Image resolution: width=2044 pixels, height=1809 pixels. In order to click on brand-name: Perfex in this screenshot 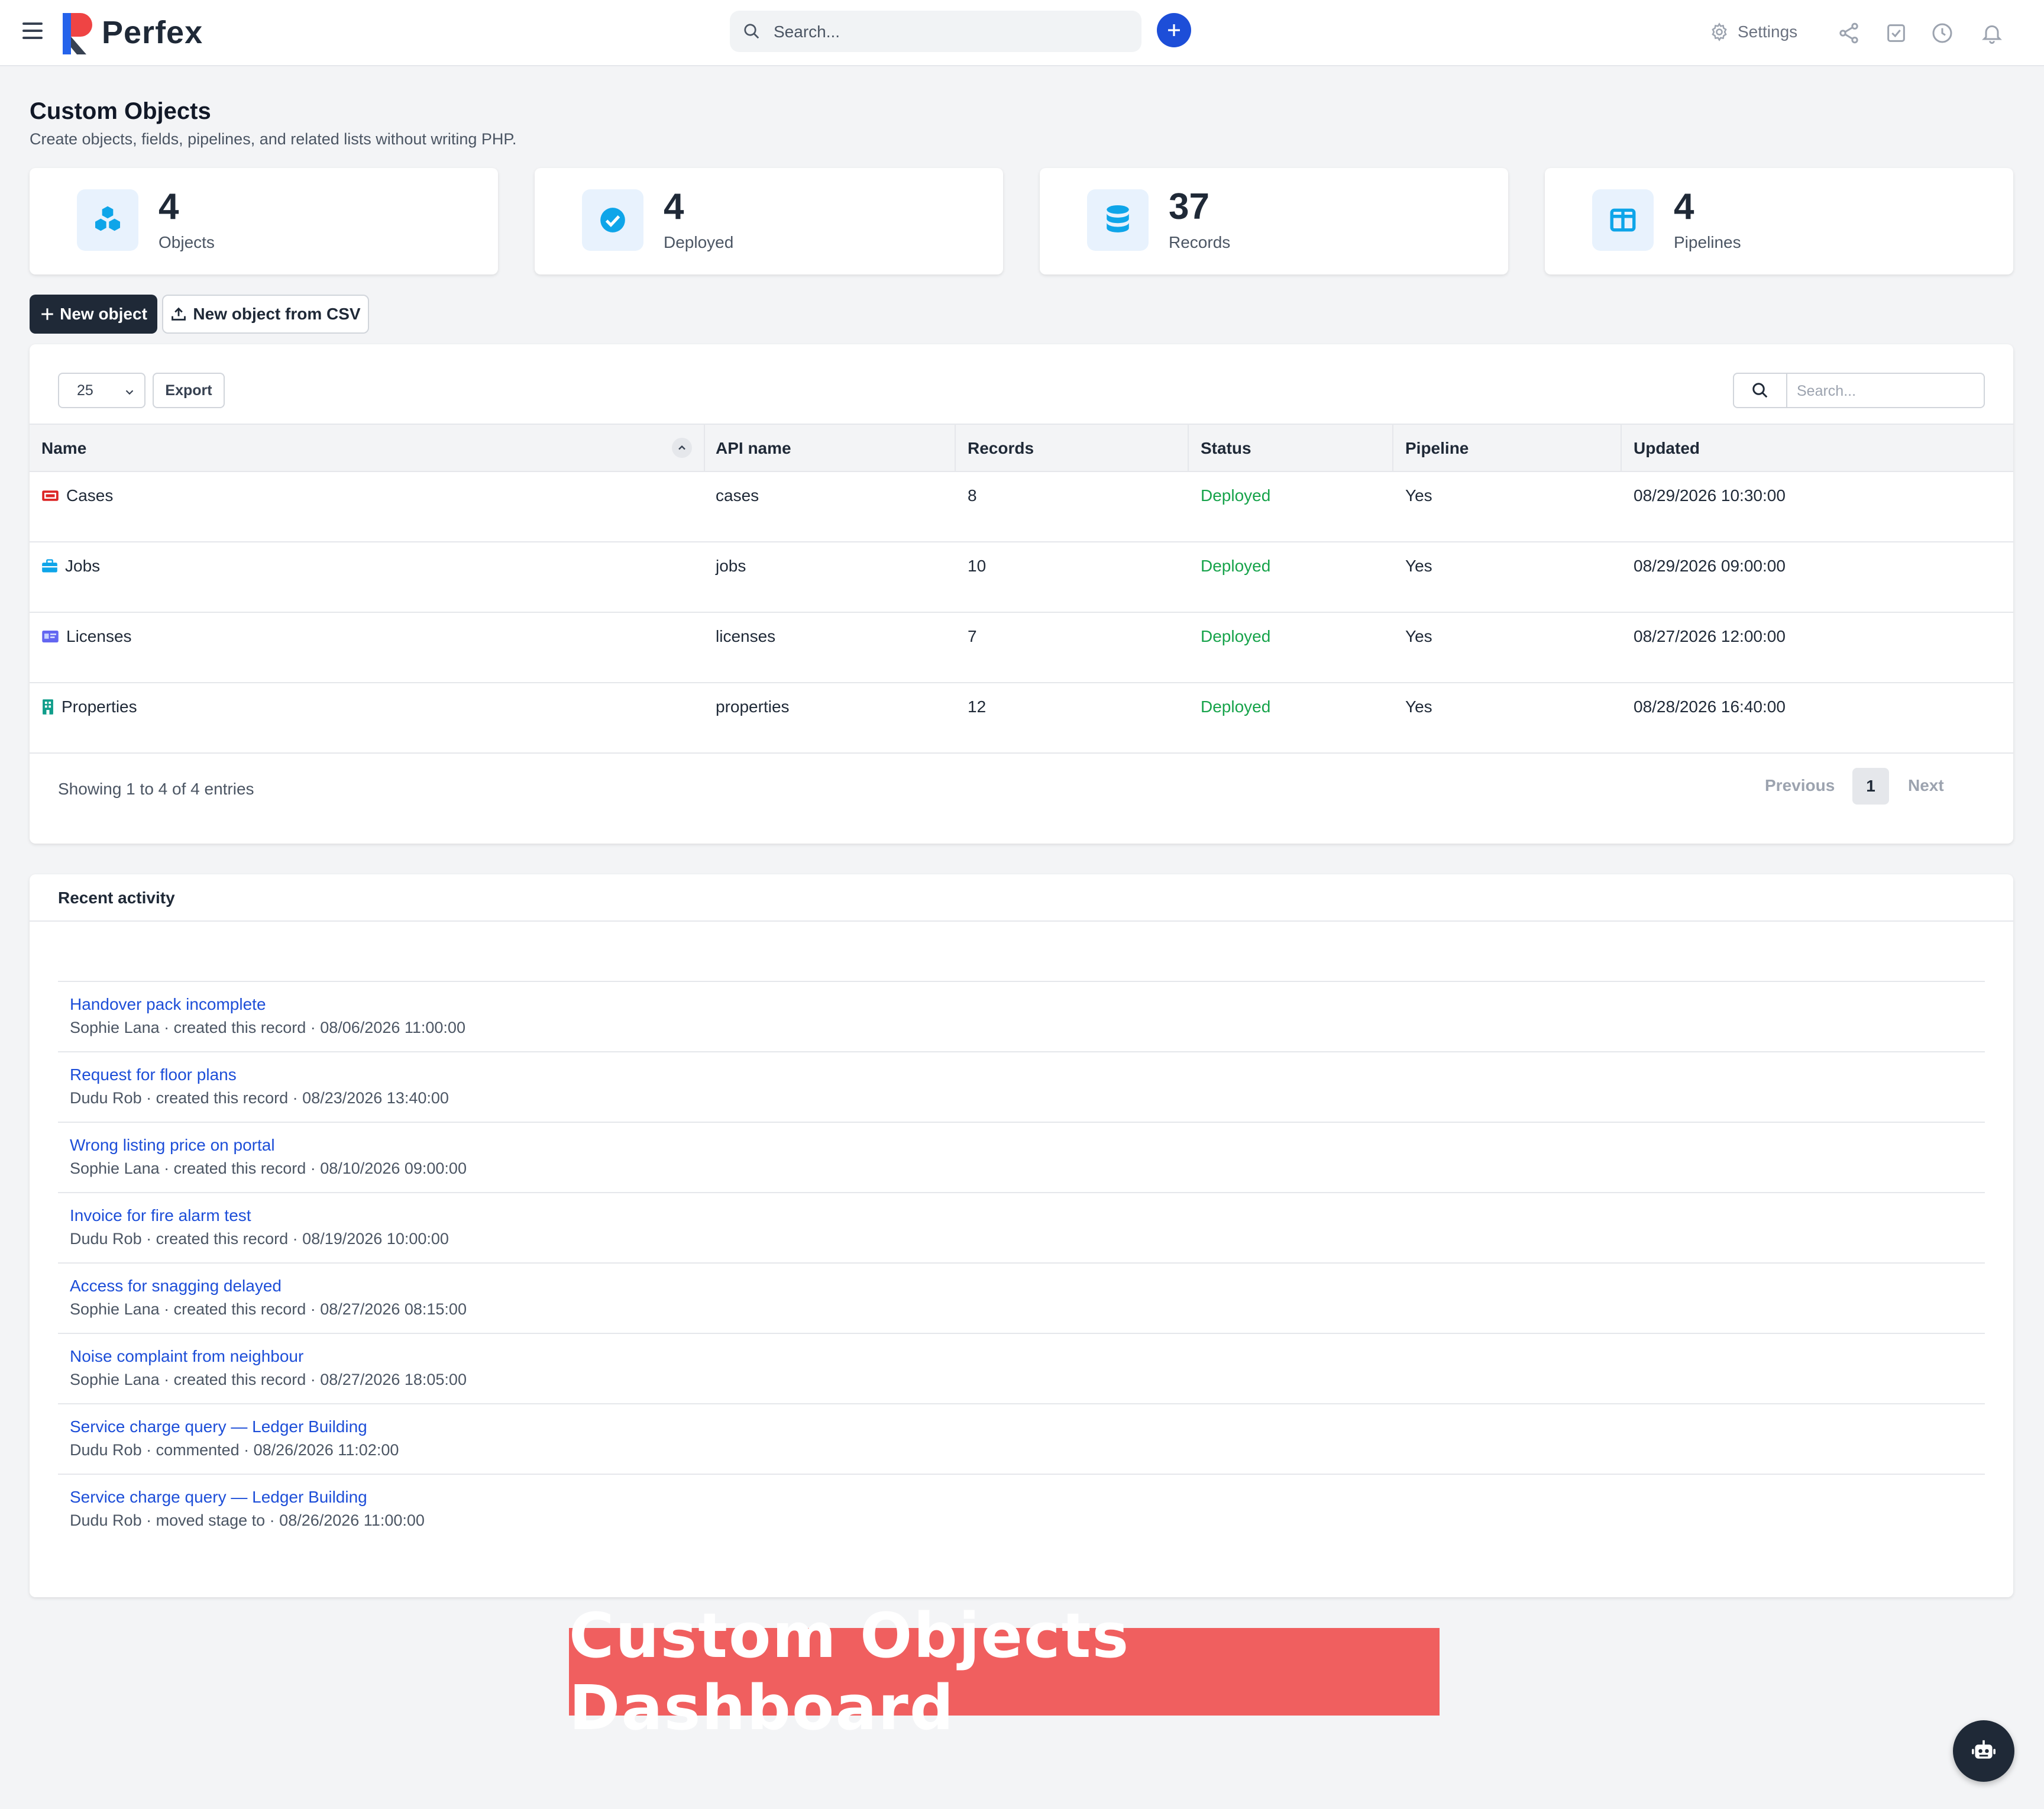, I will do `click(153, 32)`.